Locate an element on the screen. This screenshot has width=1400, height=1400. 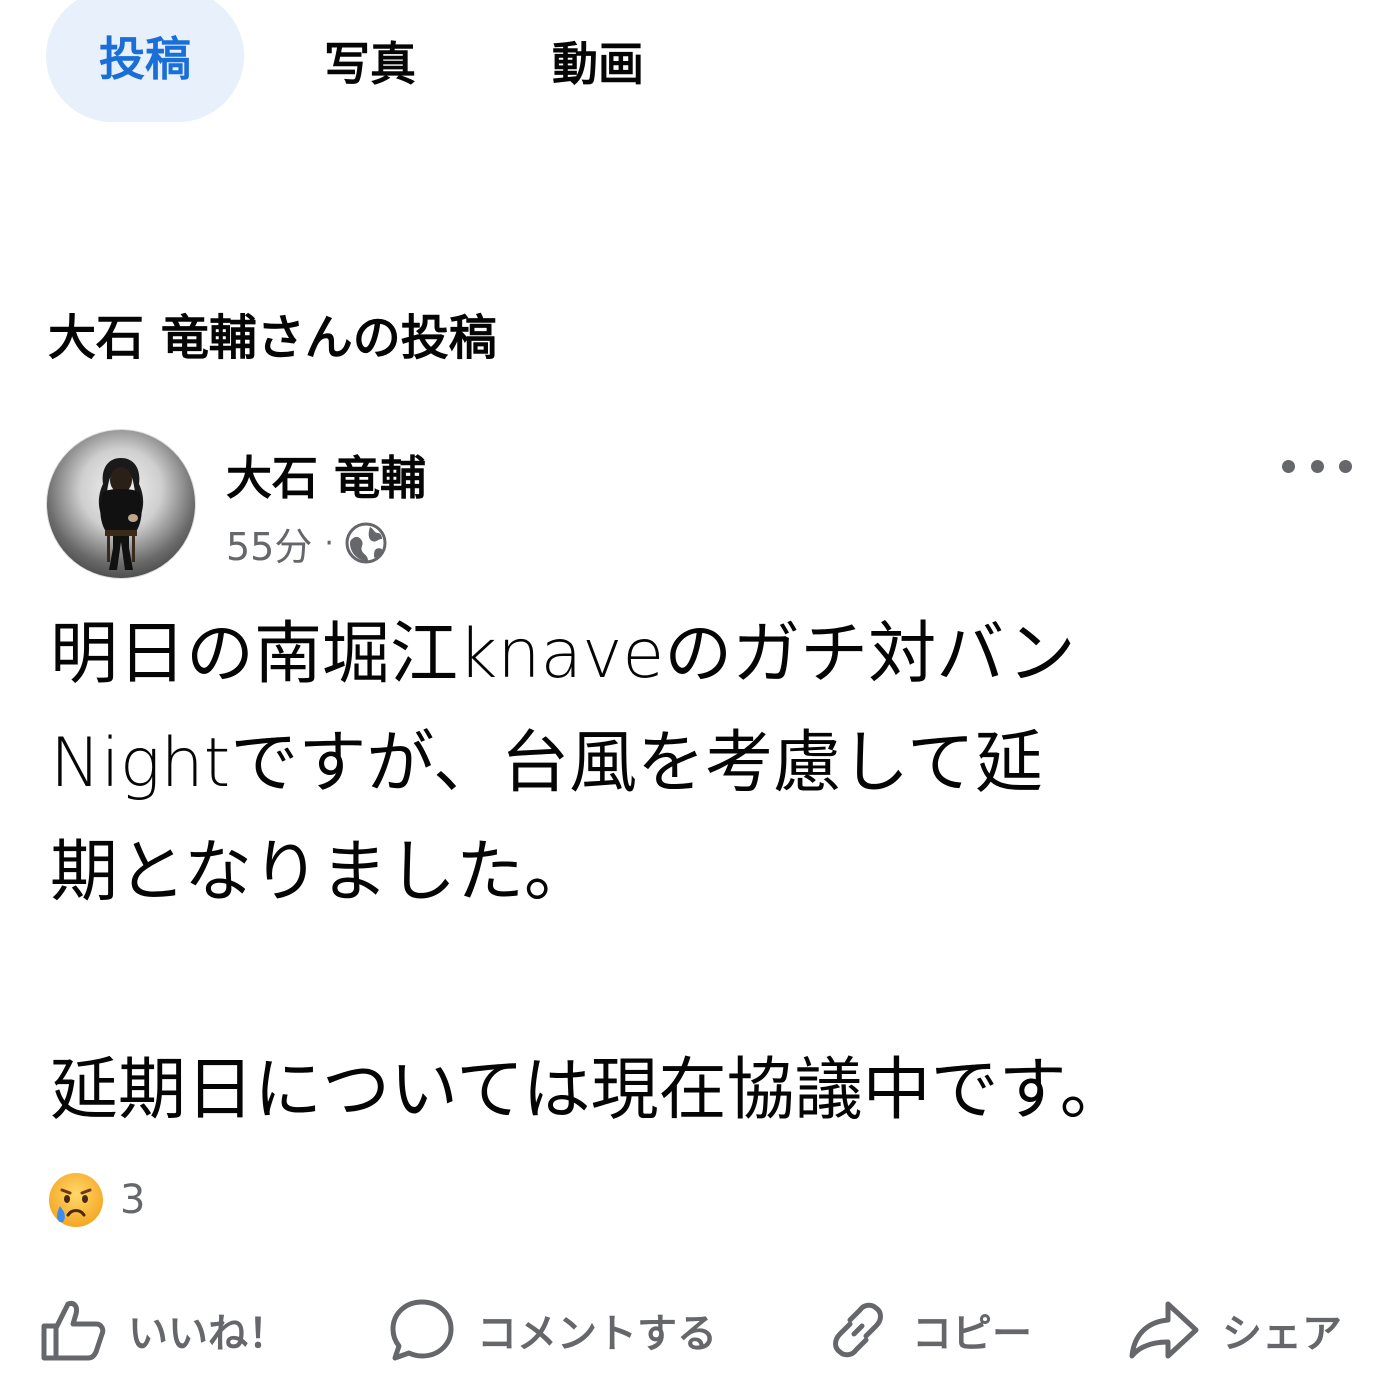
comment-button: コメントする is located at coordinates (551, 1330).